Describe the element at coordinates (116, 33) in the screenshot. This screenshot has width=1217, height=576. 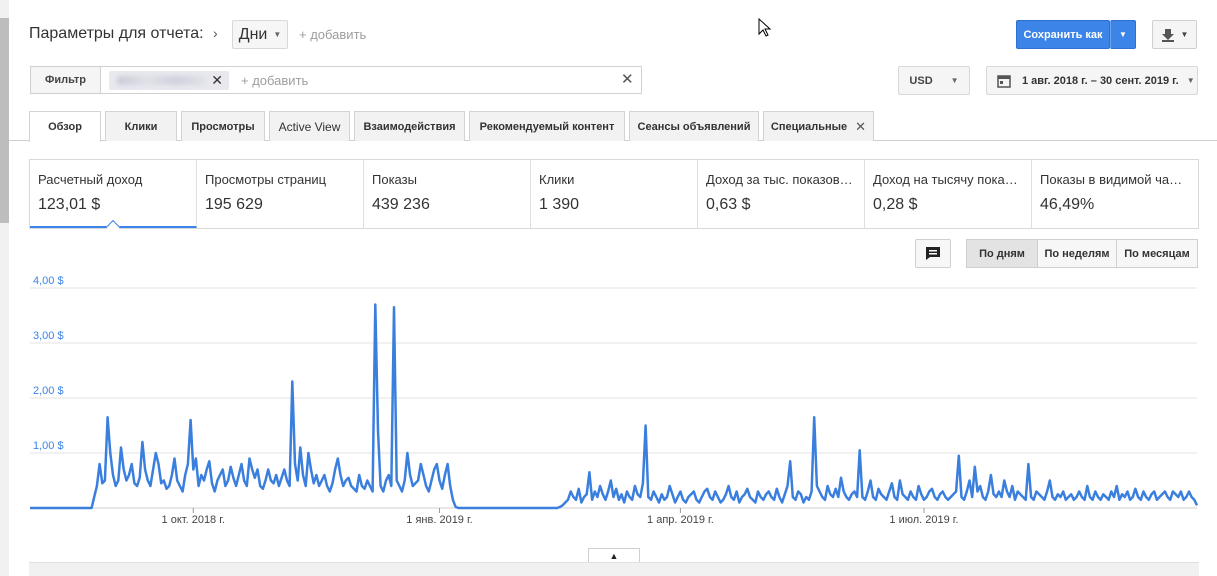
I see `report-params-title: Параметры для отчета:` at that location.